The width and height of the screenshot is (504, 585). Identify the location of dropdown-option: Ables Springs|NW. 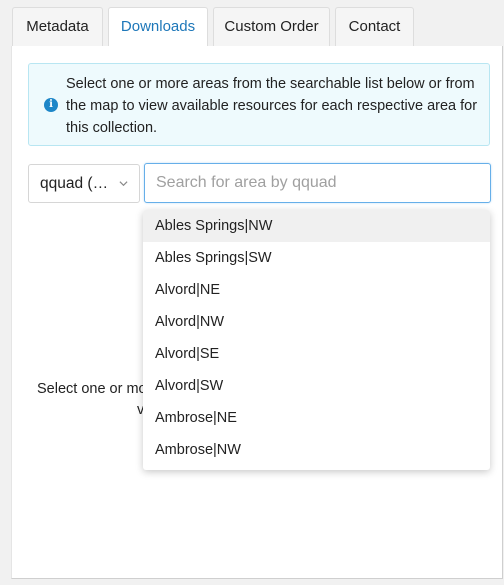
(316, 226).